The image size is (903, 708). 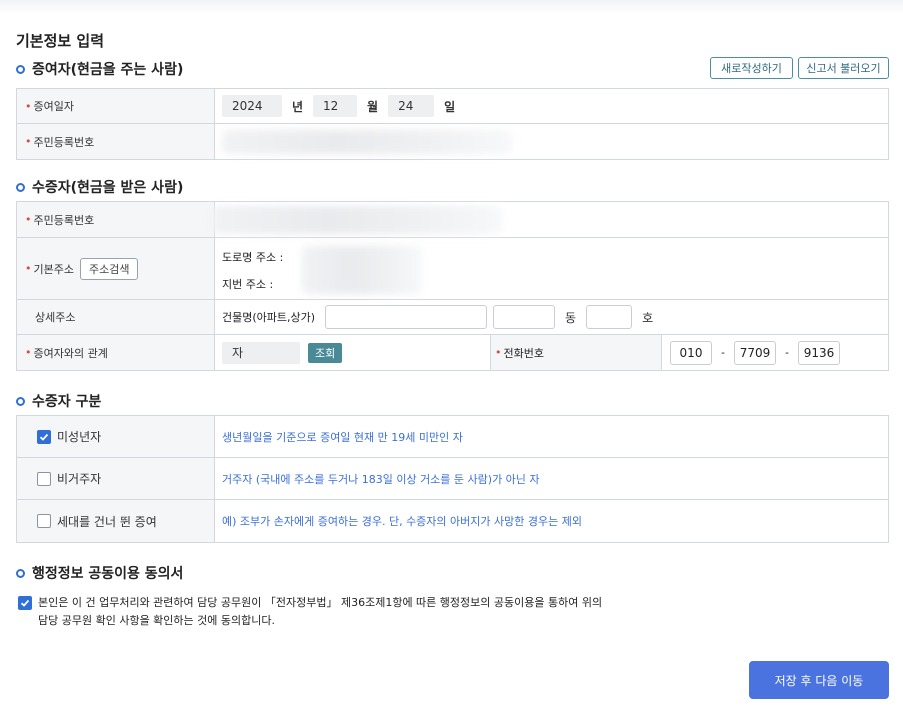 I want to click on dong-unit: 동, so click(x=571, y=317).